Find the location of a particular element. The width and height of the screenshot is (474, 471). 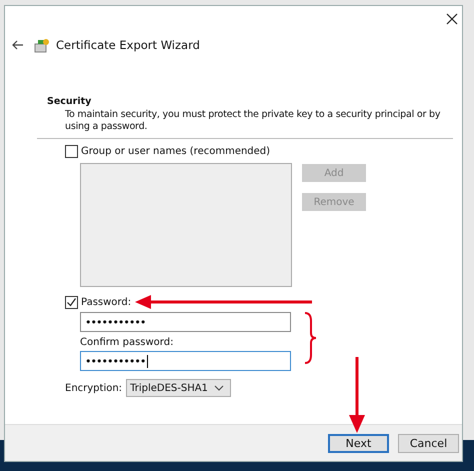

field-label: Confirm password: is located at coordinates (127, 342).